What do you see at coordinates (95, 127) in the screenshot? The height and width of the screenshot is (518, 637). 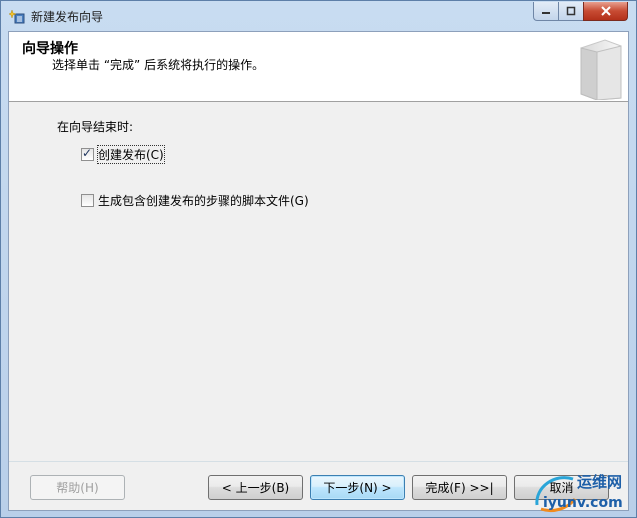 I see `group-label: 在向导结束时:` at bounding box center [95, 127].